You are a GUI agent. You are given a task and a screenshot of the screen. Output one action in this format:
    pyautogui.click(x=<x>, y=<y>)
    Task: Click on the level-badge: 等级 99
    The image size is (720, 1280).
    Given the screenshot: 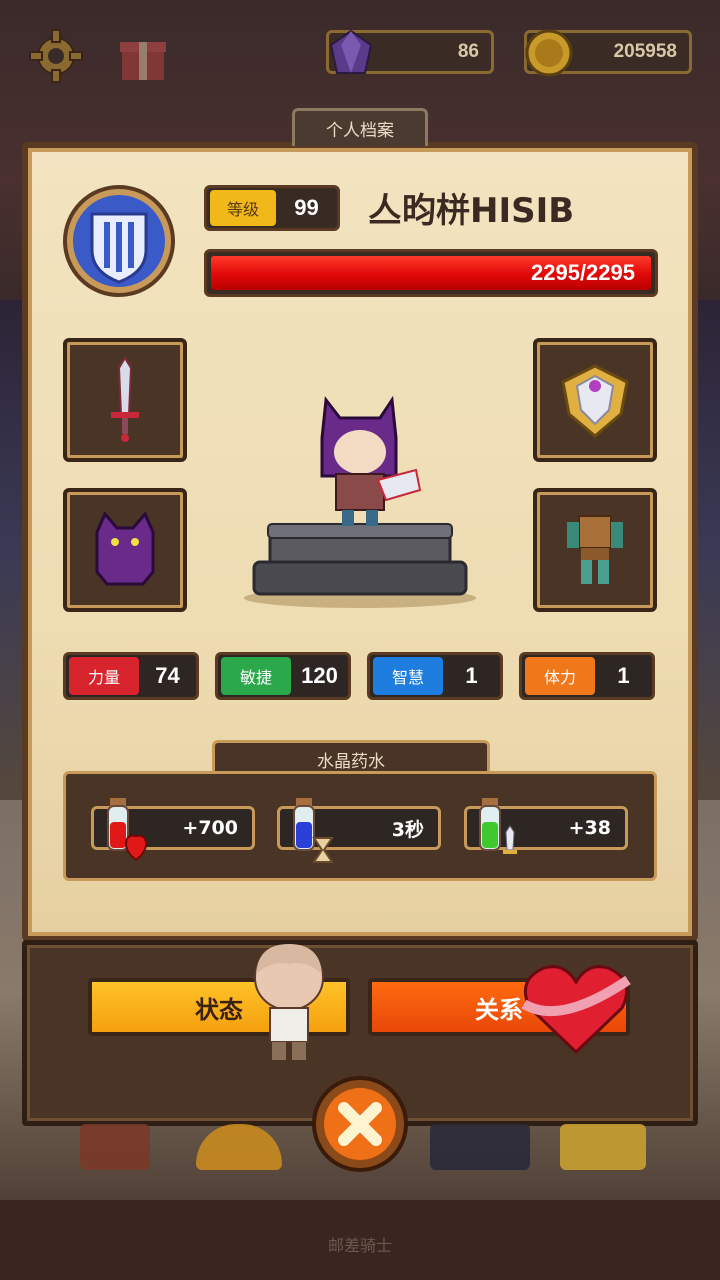 What is the action you would take?
    pyautogui.click(x=272, y=208)
    